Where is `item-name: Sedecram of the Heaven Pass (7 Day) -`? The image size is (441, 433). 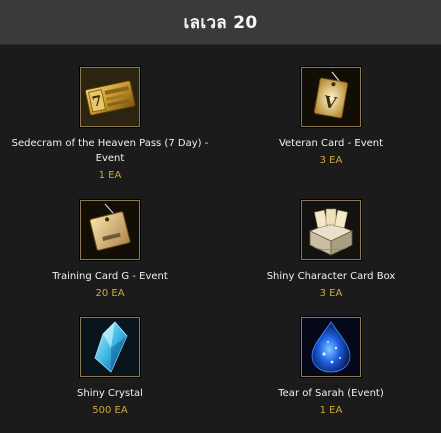
item-name: Sedecram of the Heaven Pass (7 Day) - is located at coordinates (110, 143).